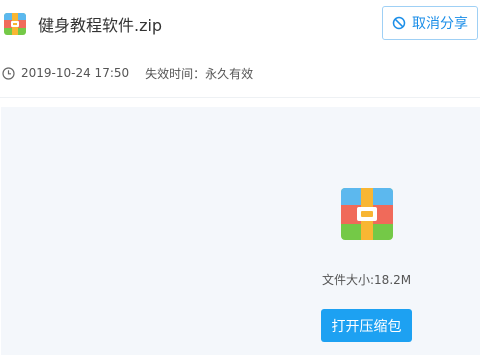 This screenshot has width=480, height=355. I want to click on divider, so click(240, 97).